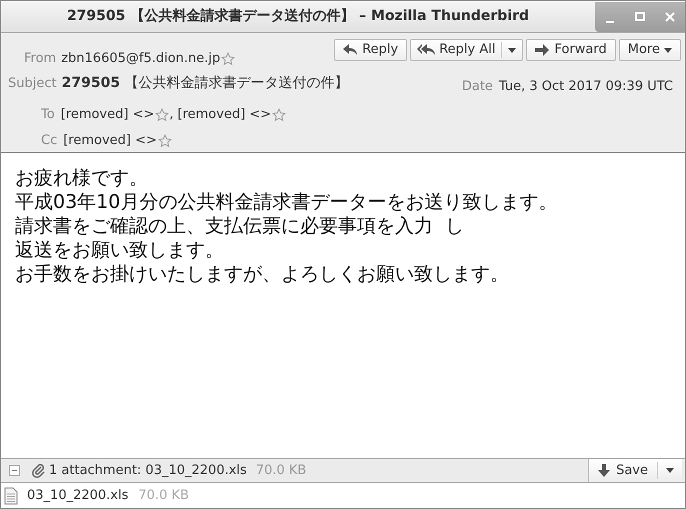 The image size is (686, 509). I want to click on cc-label: Cc, so click(49, 141).